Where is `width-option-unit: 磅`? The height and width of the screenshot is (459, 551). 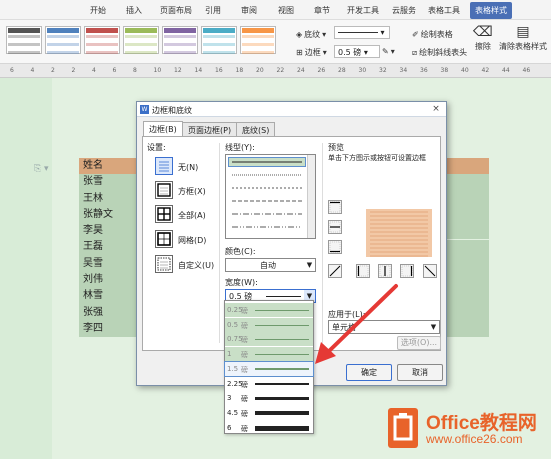
width-option-unit: 磅 is located at coordinates (244, 369).